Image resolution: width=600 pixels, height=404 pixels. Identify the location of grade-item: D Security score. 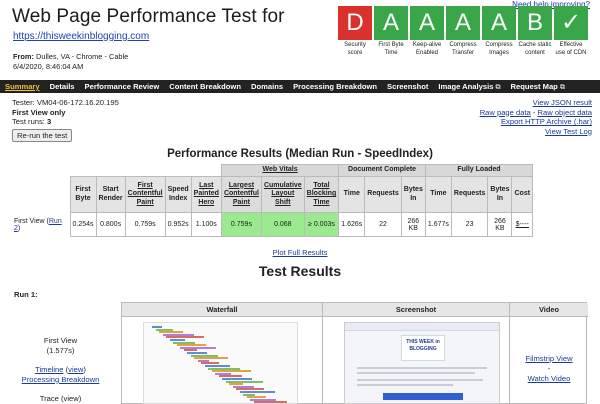
(355, 31).